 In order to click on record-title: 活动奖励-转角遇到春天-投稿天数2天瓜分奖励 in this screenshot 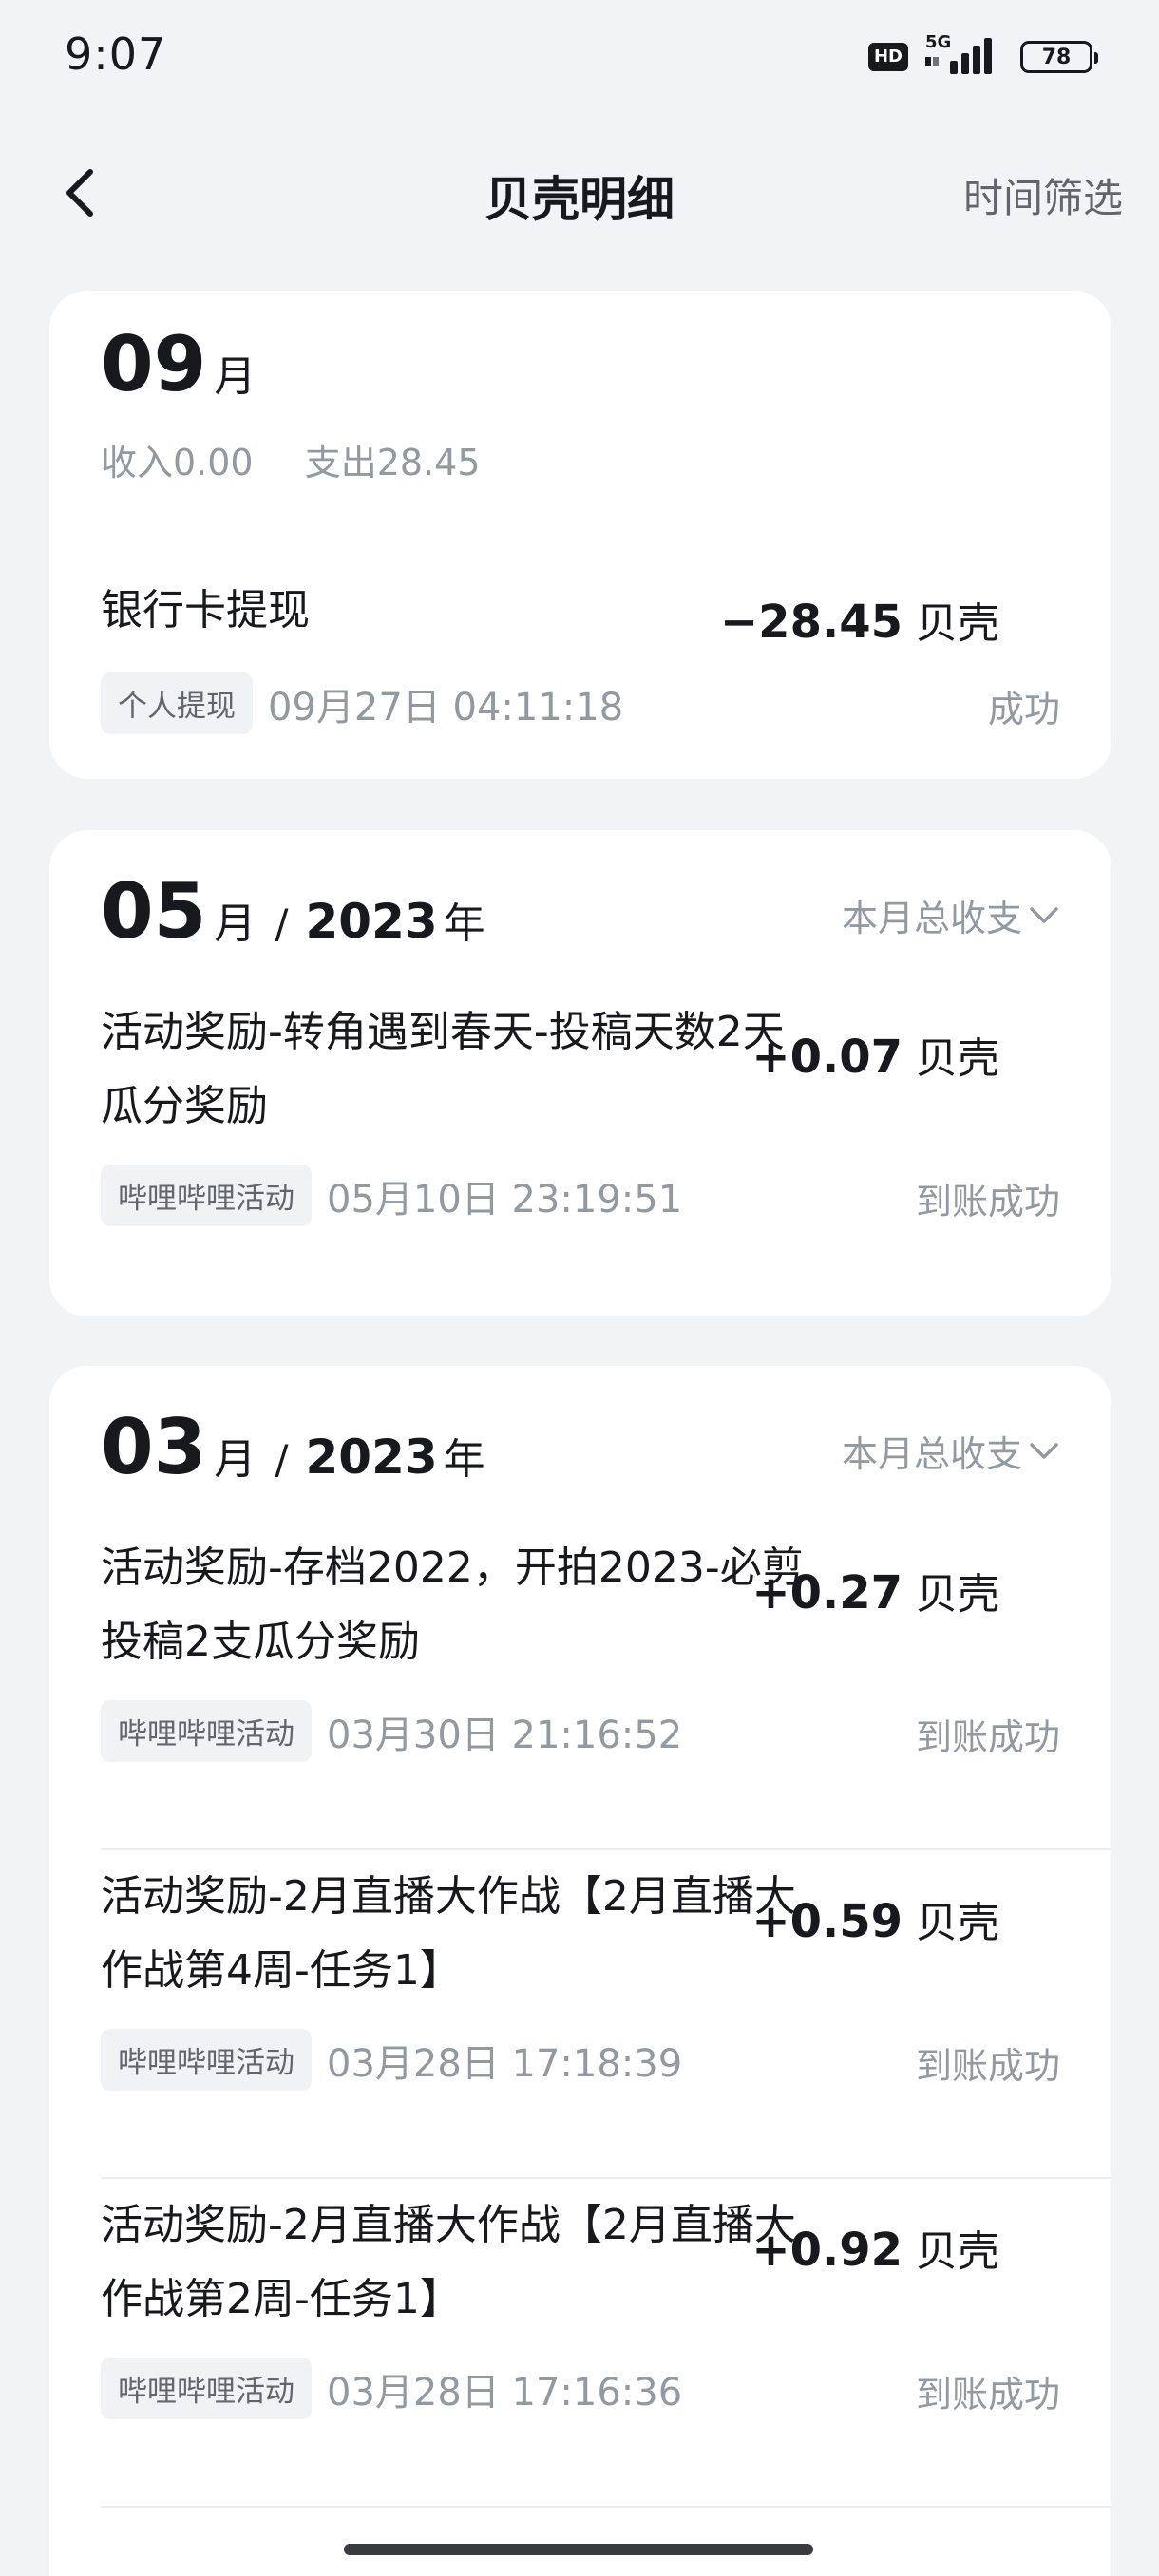, I will do `click(443, 1069)`.